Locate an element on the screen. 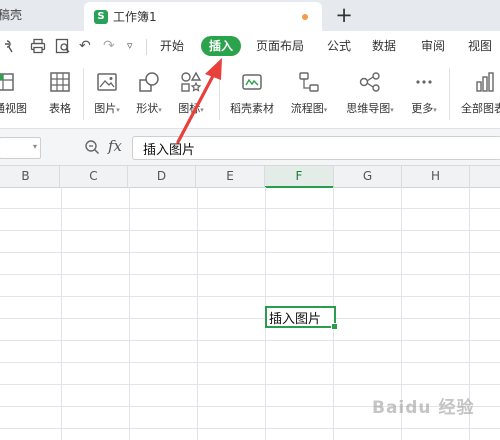  column-header-b: B is located at coordinates (30, 176).